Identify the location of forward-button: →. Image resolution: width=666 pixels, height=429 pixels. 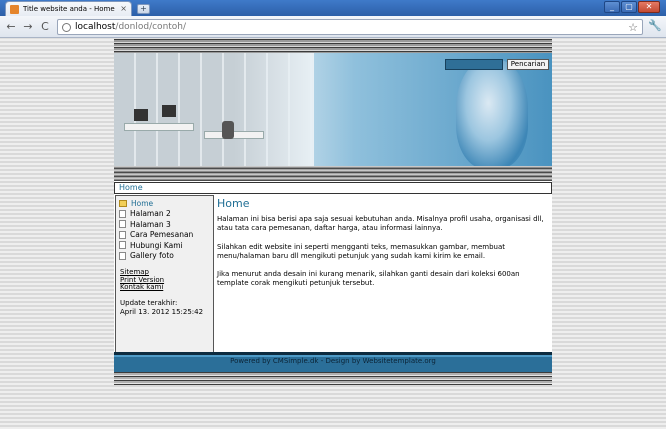
(28, 27).